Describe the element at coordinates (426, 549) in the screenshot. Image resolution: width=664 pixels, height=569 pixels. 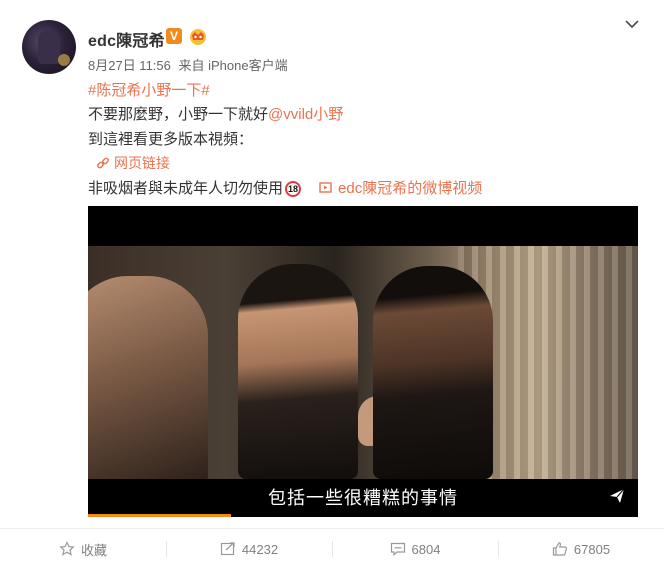
I see `comment-count: 6804` at that location.